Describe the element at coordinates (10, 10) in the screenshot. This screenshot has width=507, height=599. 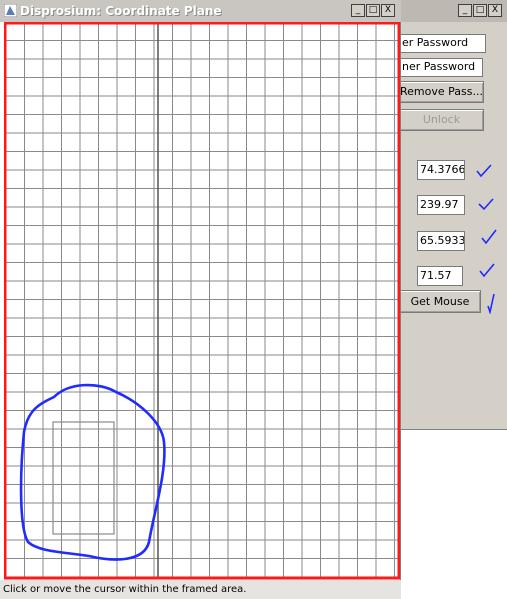
I see `app-icon` at that location.